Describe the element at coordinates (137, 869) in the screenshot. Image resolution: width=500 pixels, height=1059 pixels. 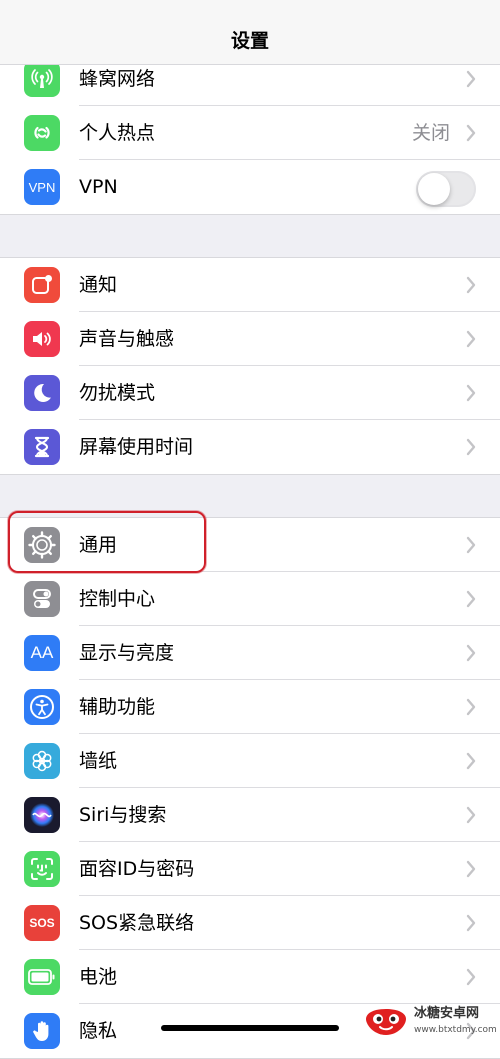
I see `faceid-label: 面容ID与密码` at that location.